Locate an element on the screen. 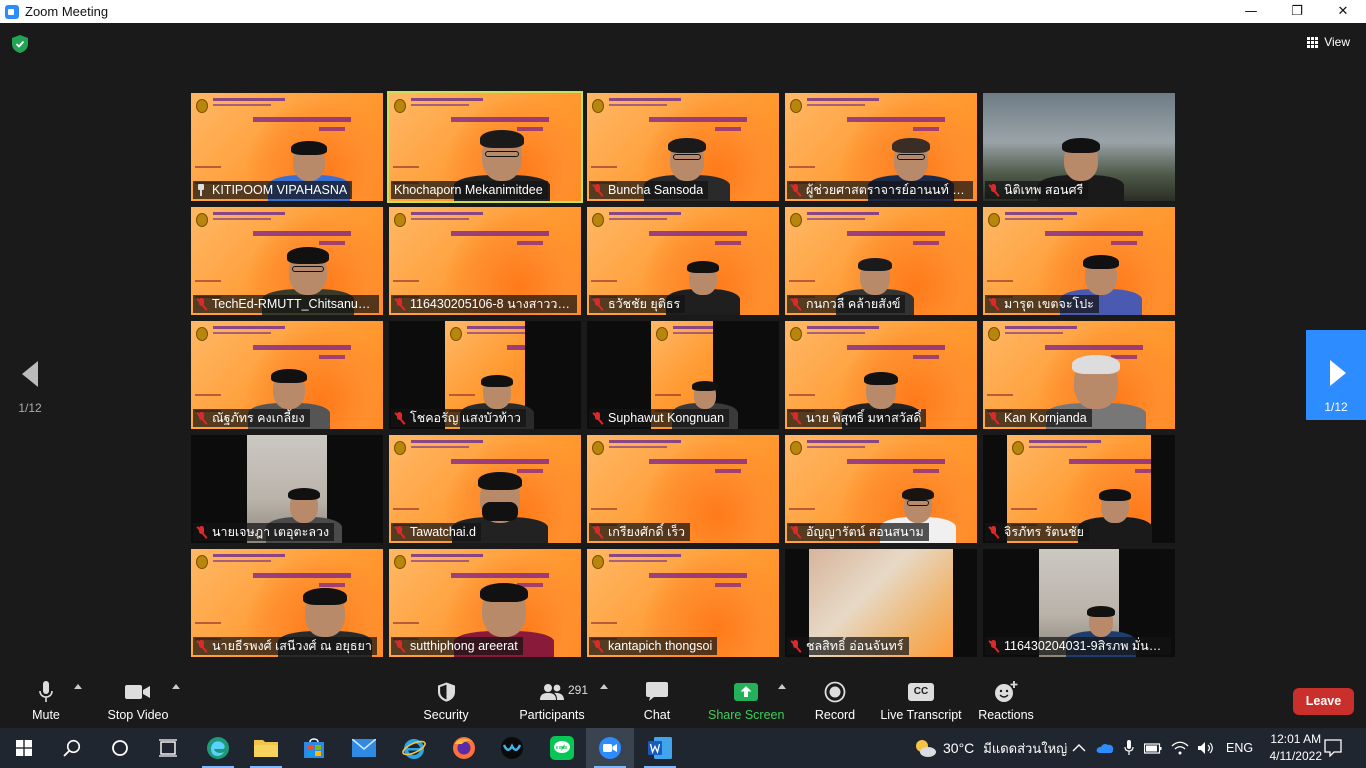 The width and height of the screenshot is (1366, 768). battery-icon is located at coordinates (1153, 748).